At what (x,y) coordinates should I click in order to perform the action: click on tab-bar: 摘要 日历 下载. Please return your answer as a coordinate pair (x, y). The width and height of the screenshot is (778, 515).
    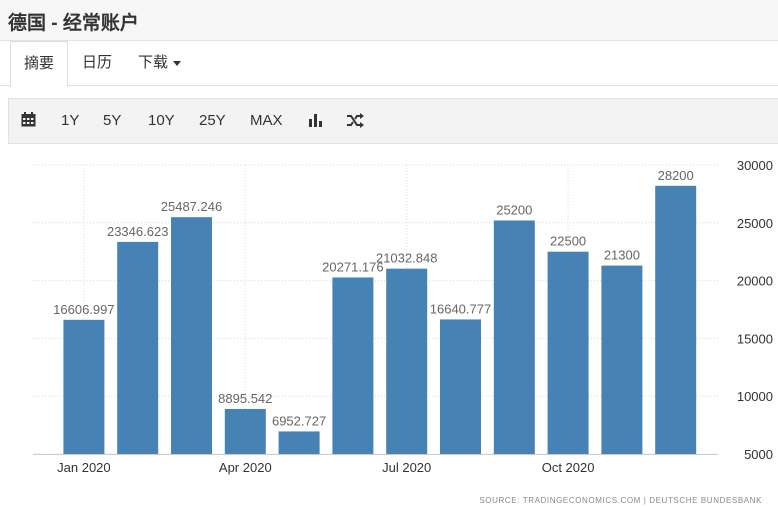
    Looking at the image, I should click on (389, 64).